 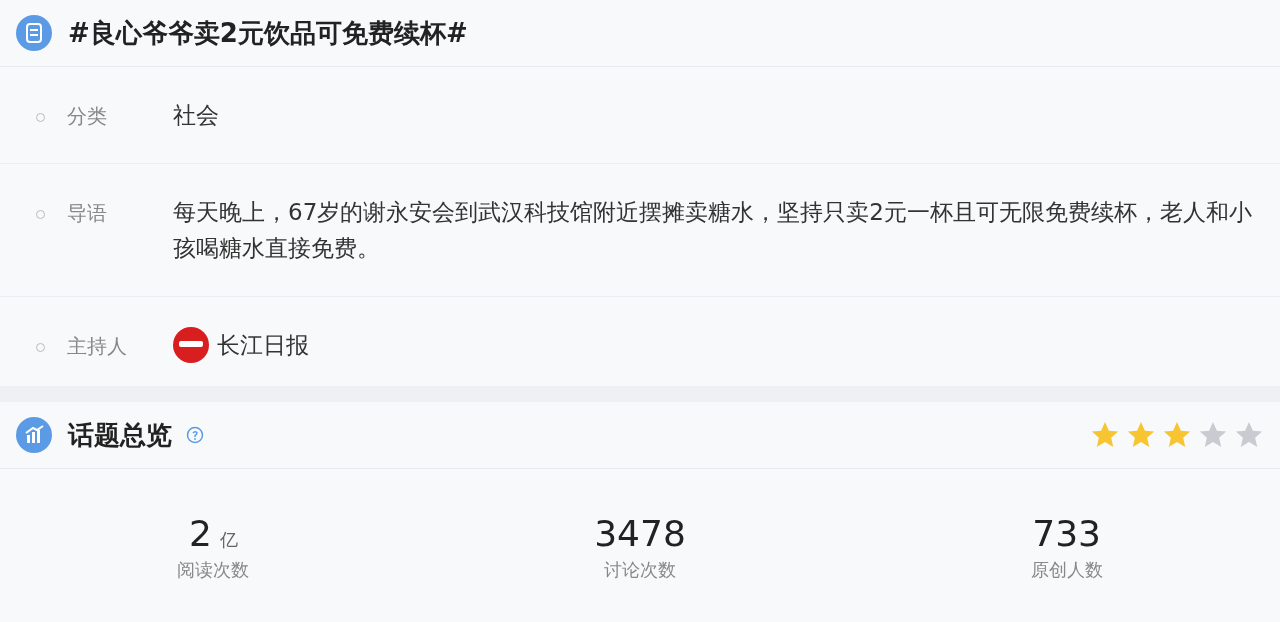 I want to click on stat-label: 阅读次数, so click(x=213, y=570).